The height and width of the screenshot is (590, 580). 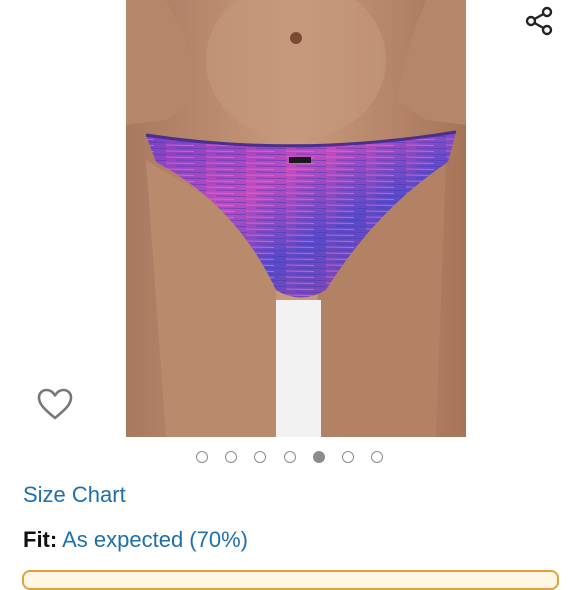 I want to click on add-to-cart-button, so click(x=290, y=580).